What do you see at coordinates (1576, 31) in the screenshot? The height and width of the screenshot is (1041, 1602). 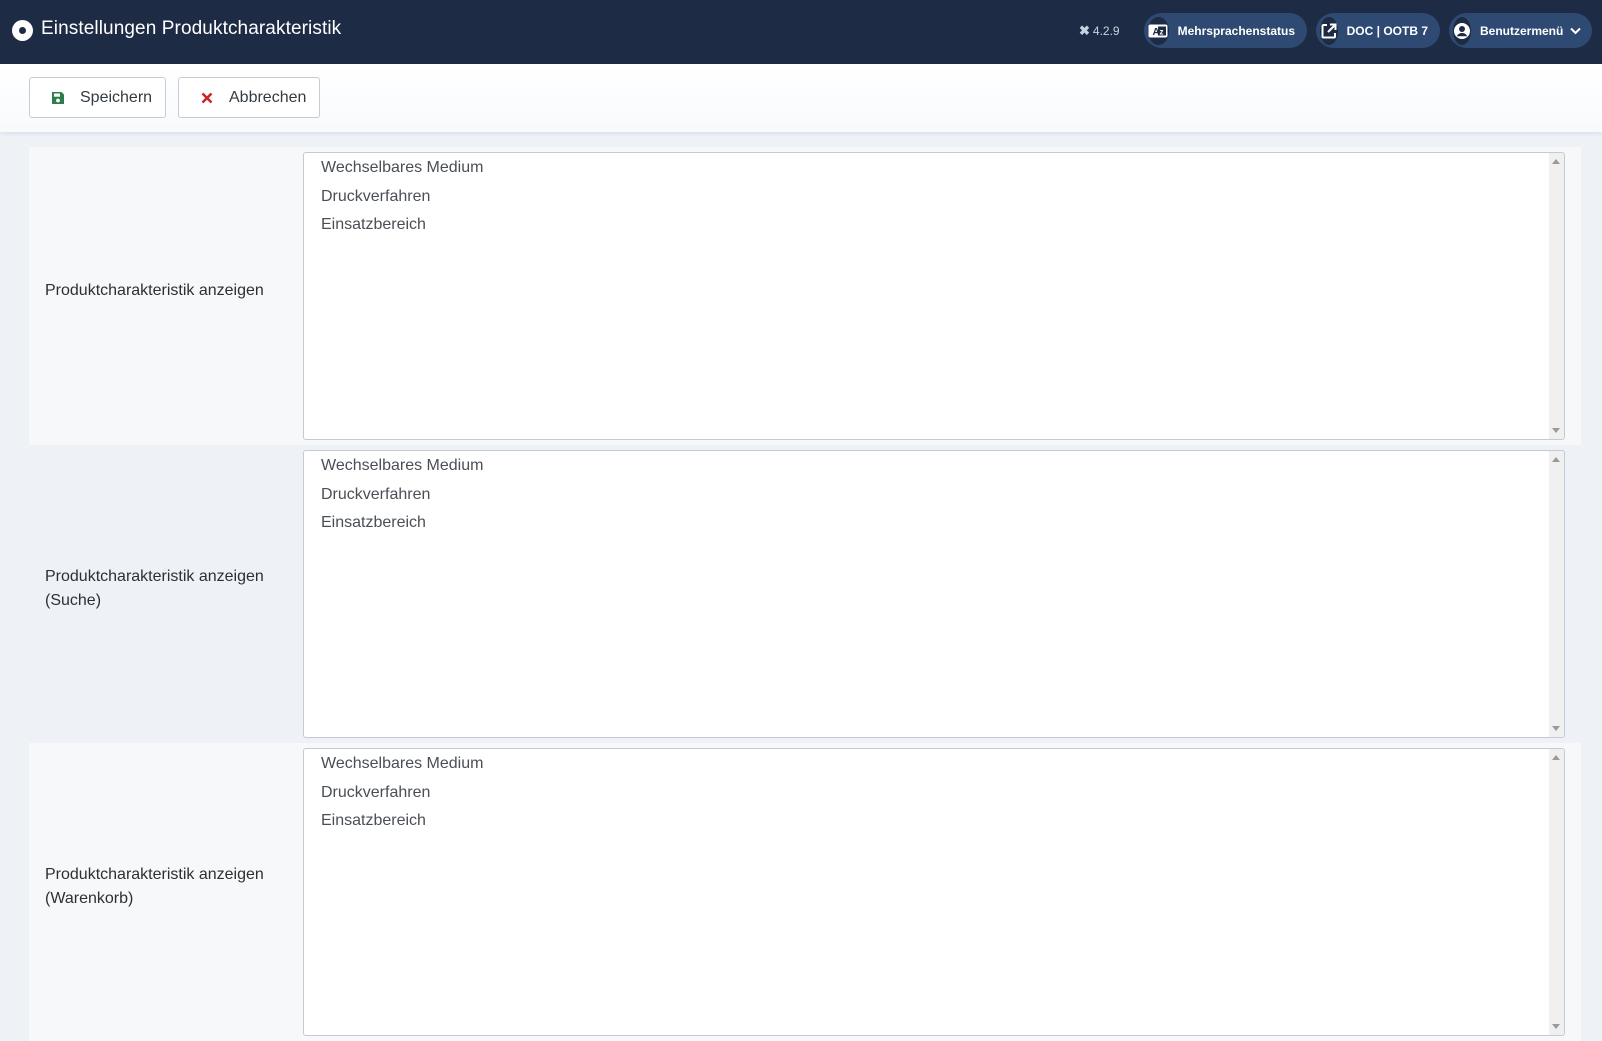 I see `chevron-down-icon` at bounding box center [1576, 31].